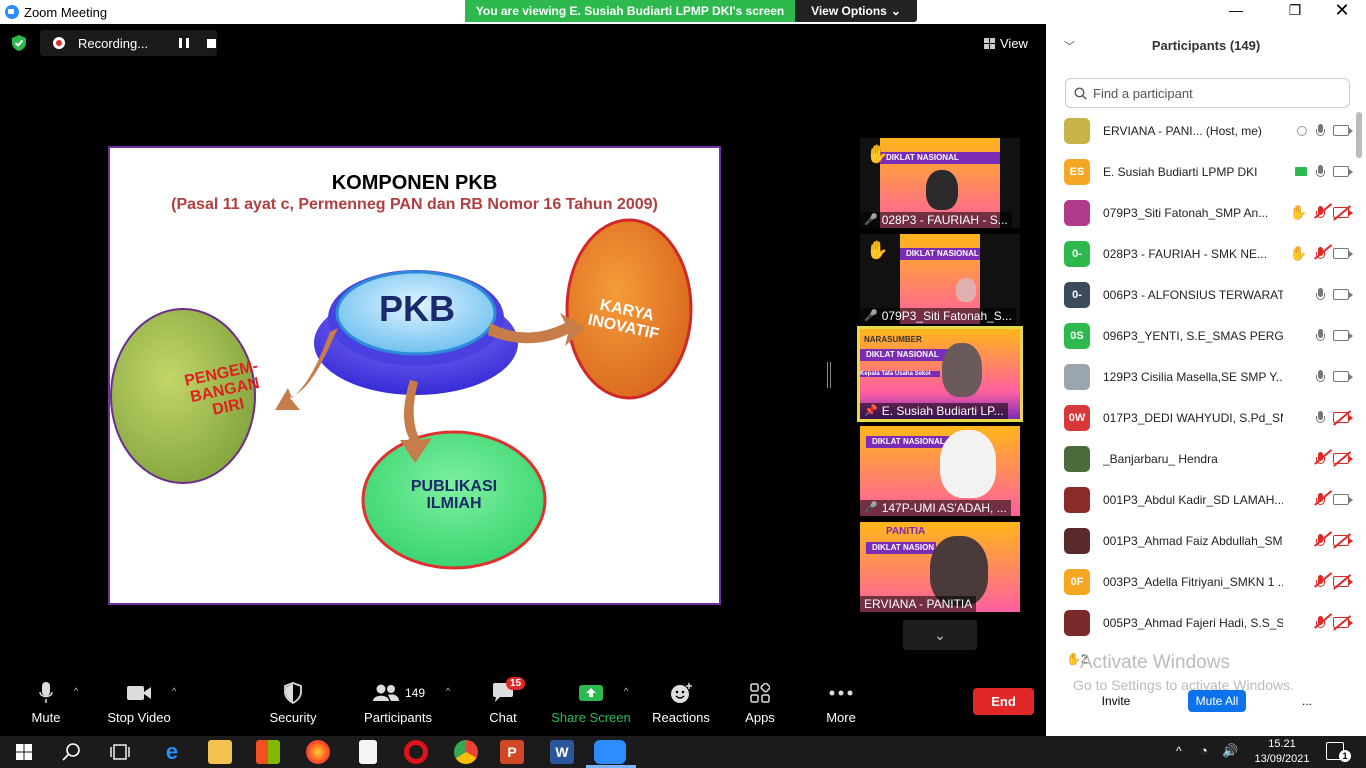 The width and height of the screenshot is (1366, 768). I want to click on zoom-app-icon, so click(610, 752).